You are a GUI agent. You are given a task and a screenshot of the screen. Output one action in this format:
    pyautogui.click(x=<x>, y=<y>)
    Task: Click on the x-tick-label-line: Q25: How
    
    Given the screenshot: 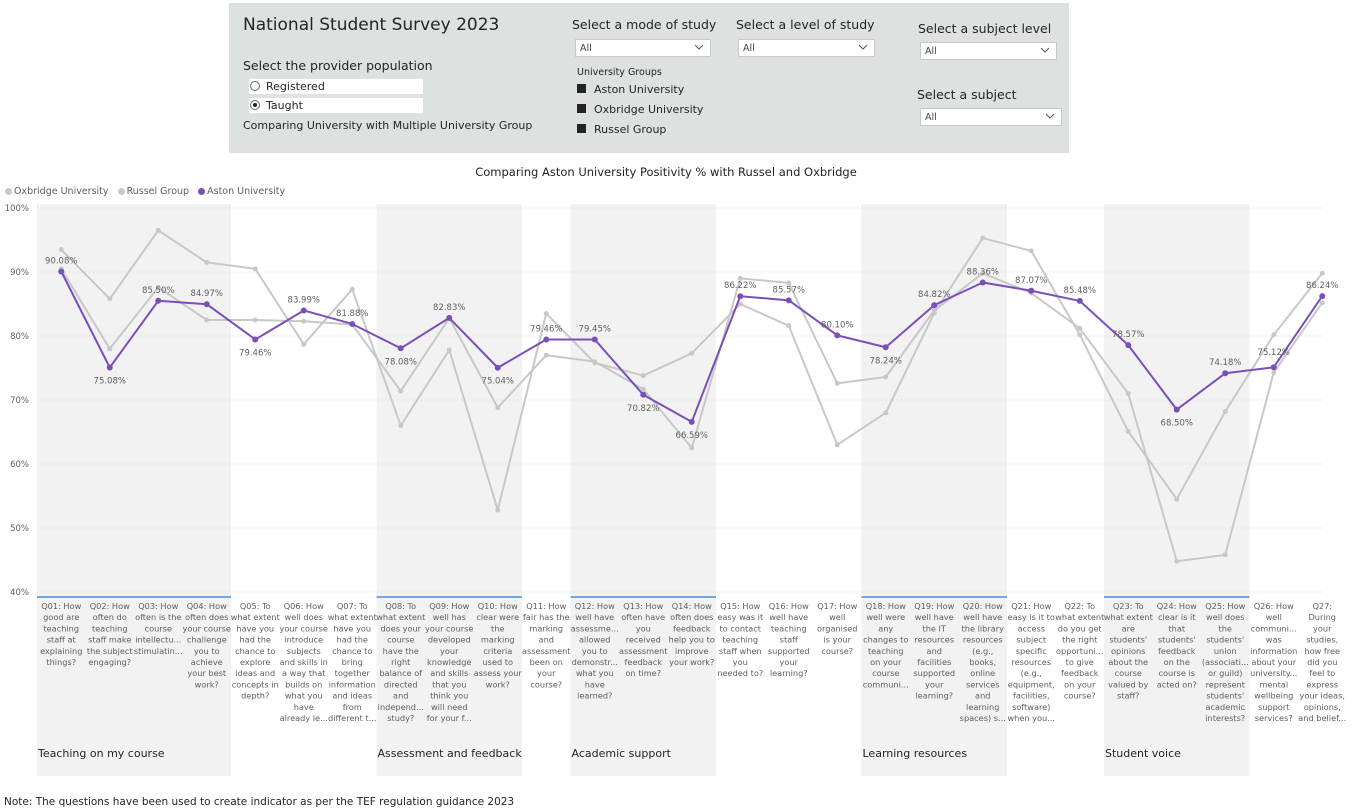 What is the action you would take?
    pyautogui.click(x=1225, y=606)
    